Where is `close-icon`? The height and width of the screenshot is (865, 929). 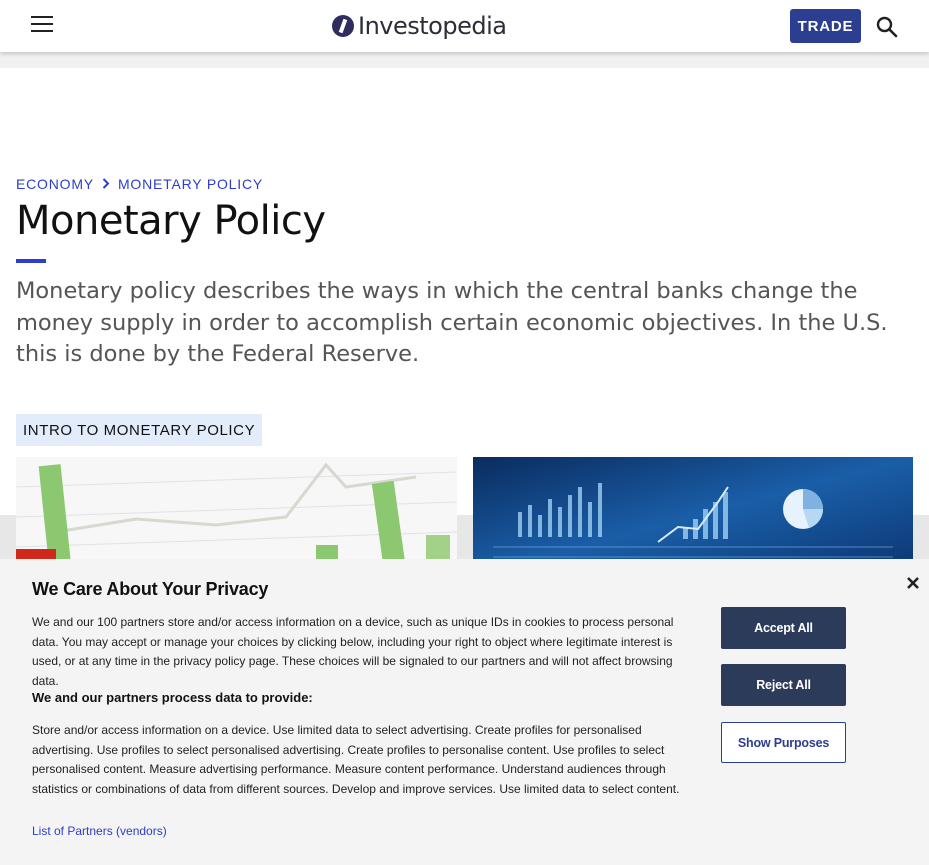
close-icon is located at coordinates (913, 583).